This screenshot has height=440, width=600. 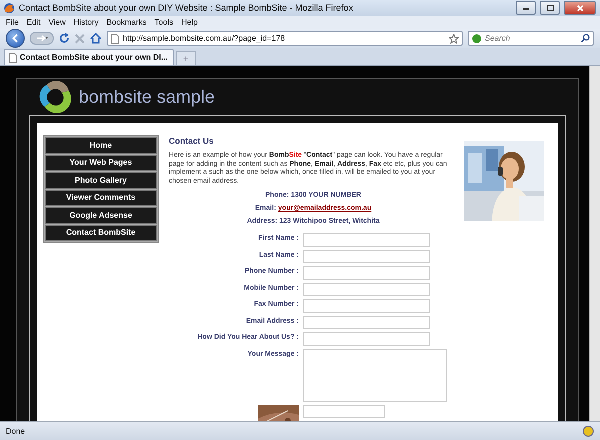 I want to click on forward-arrow-icon, so click(x=42, y=38).